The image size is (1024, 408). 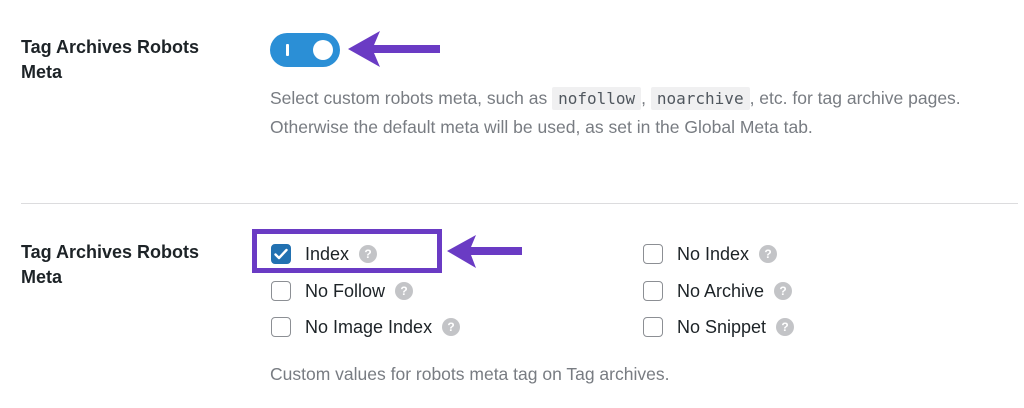 What do you see at coordinates (345, 290) in the screenshot?
I see `option-label: No Follow` at bounding box center [345, 290].